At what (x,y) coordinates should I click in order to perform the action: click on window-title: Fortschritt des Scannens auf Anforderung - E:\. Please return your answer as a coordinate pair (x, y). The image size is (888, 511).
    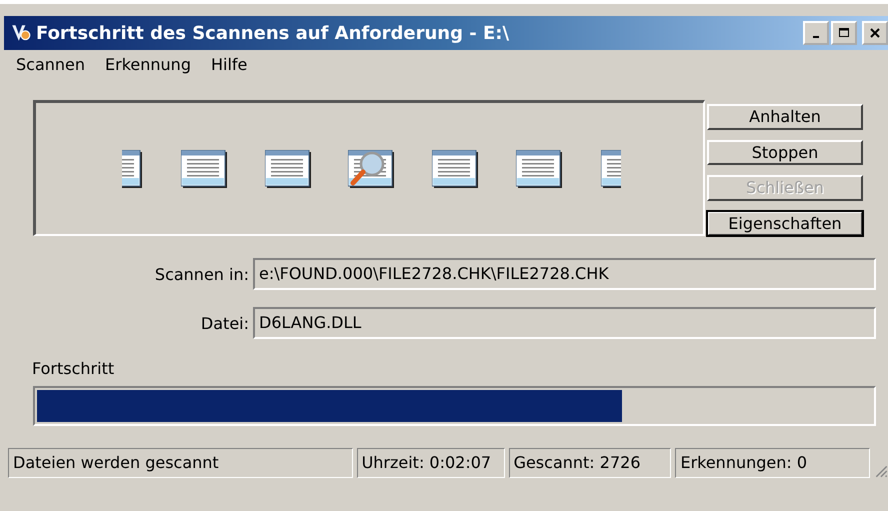
    Looking at the image, I should click on (273, 33).